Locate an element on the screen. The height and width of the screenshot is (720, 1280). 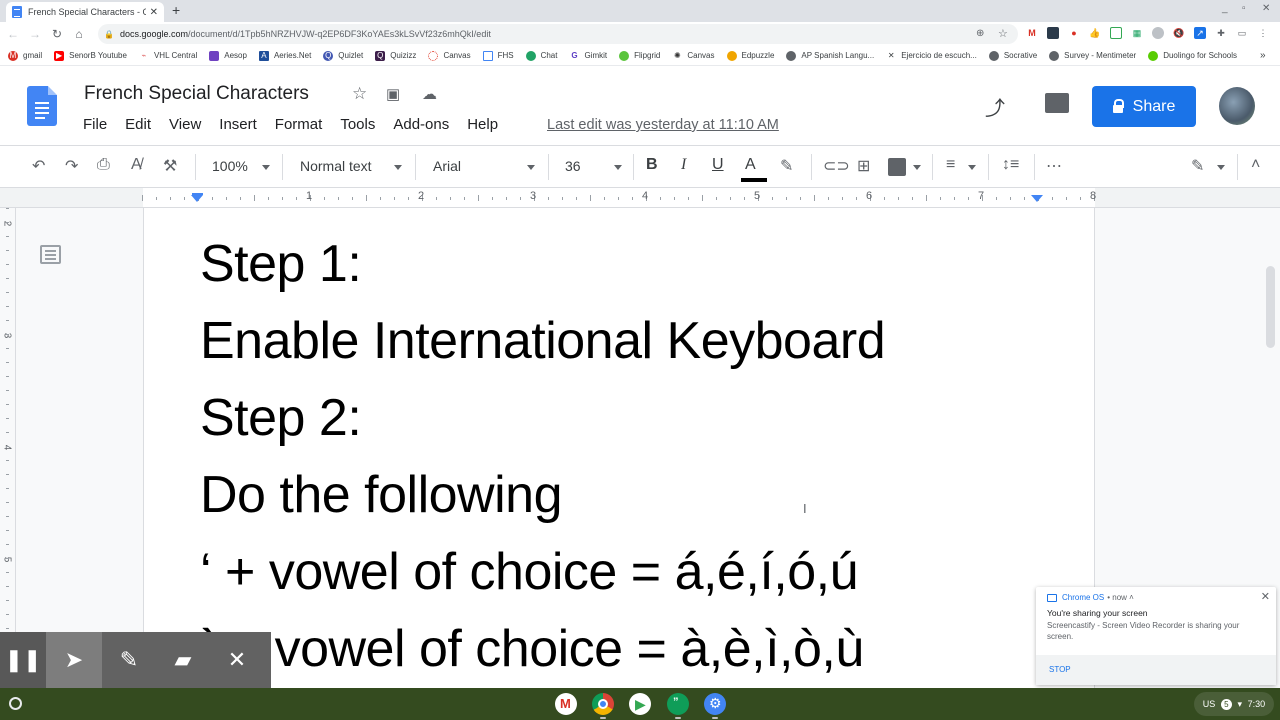
print-icon: ⎙ is located at coordinates (103, 165).